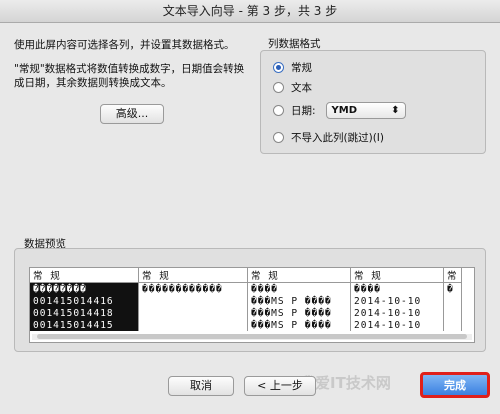  What do you see at coordinates (193, 288) in the screenshot?
I see `table-cell: ������������` at bounding box center [193, 288].